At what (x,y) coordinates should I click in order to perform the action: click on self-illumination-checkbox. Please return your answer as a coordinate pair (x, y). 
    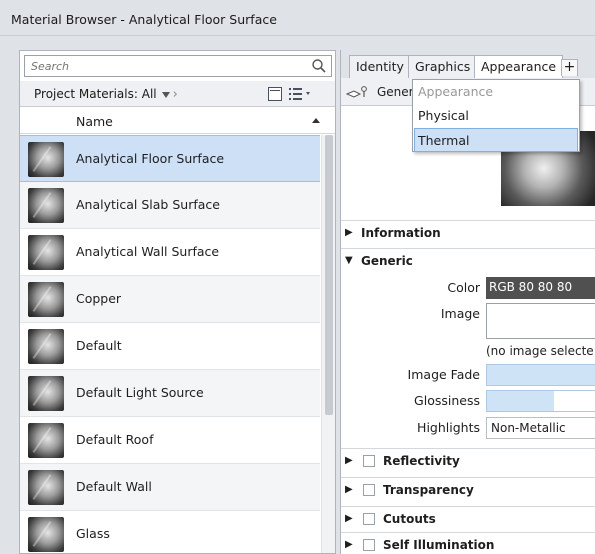
    Looking at the image, I should click on (369, 545).